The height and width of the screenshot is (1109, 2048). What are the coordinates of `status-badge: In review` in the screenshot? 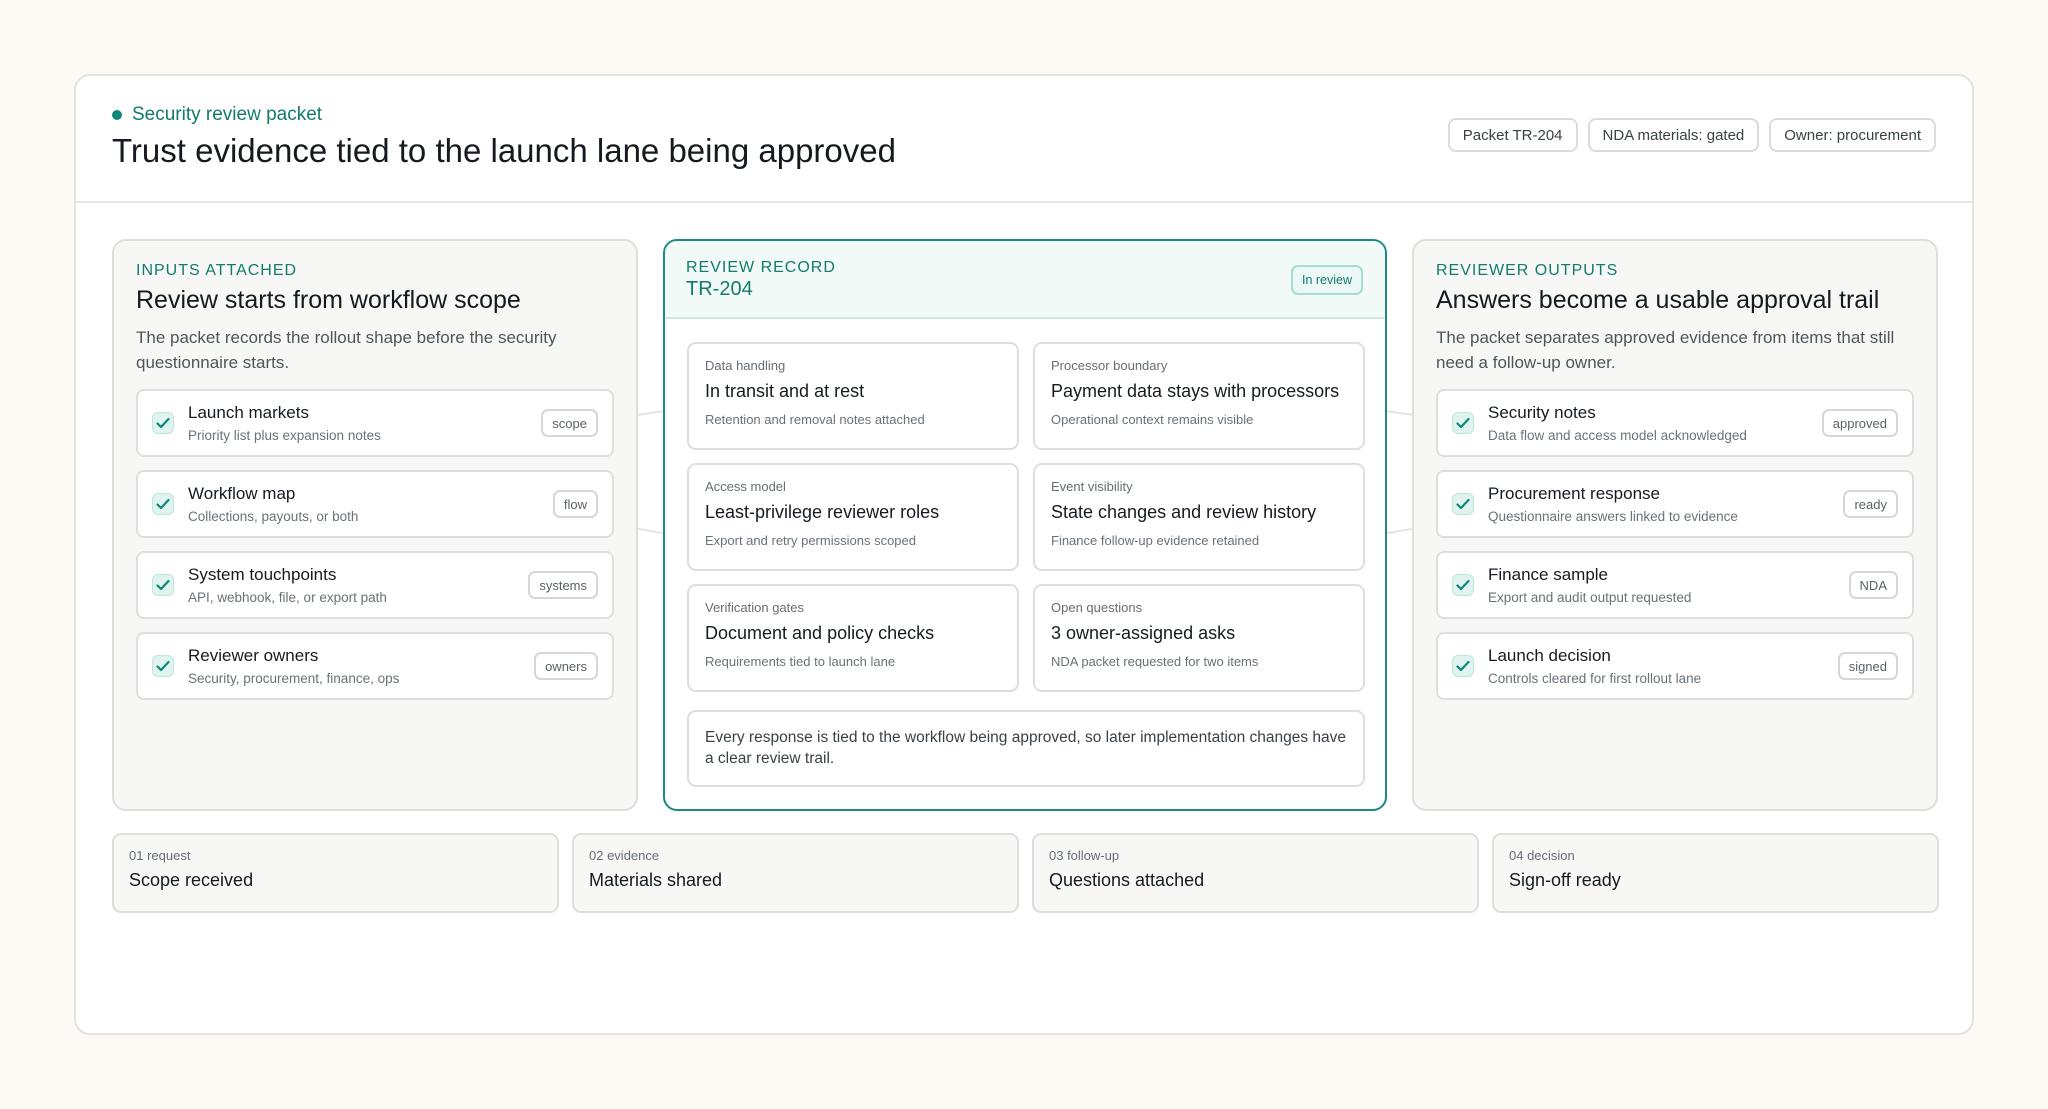 It's located at (1326, 280).